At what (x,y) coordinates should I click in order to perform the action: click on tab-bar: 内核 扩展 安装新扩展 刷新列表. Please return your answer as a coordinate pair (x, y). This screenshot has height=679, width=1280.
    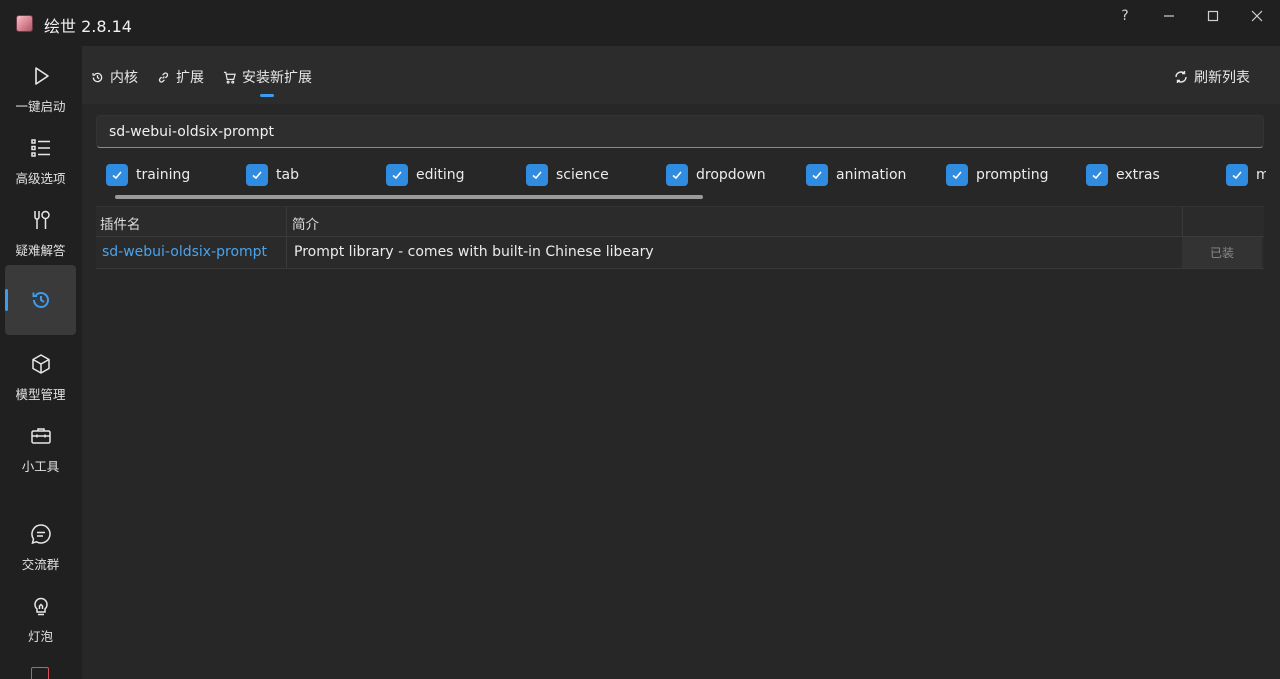
    Looking at the image, I should click on (681, 75).